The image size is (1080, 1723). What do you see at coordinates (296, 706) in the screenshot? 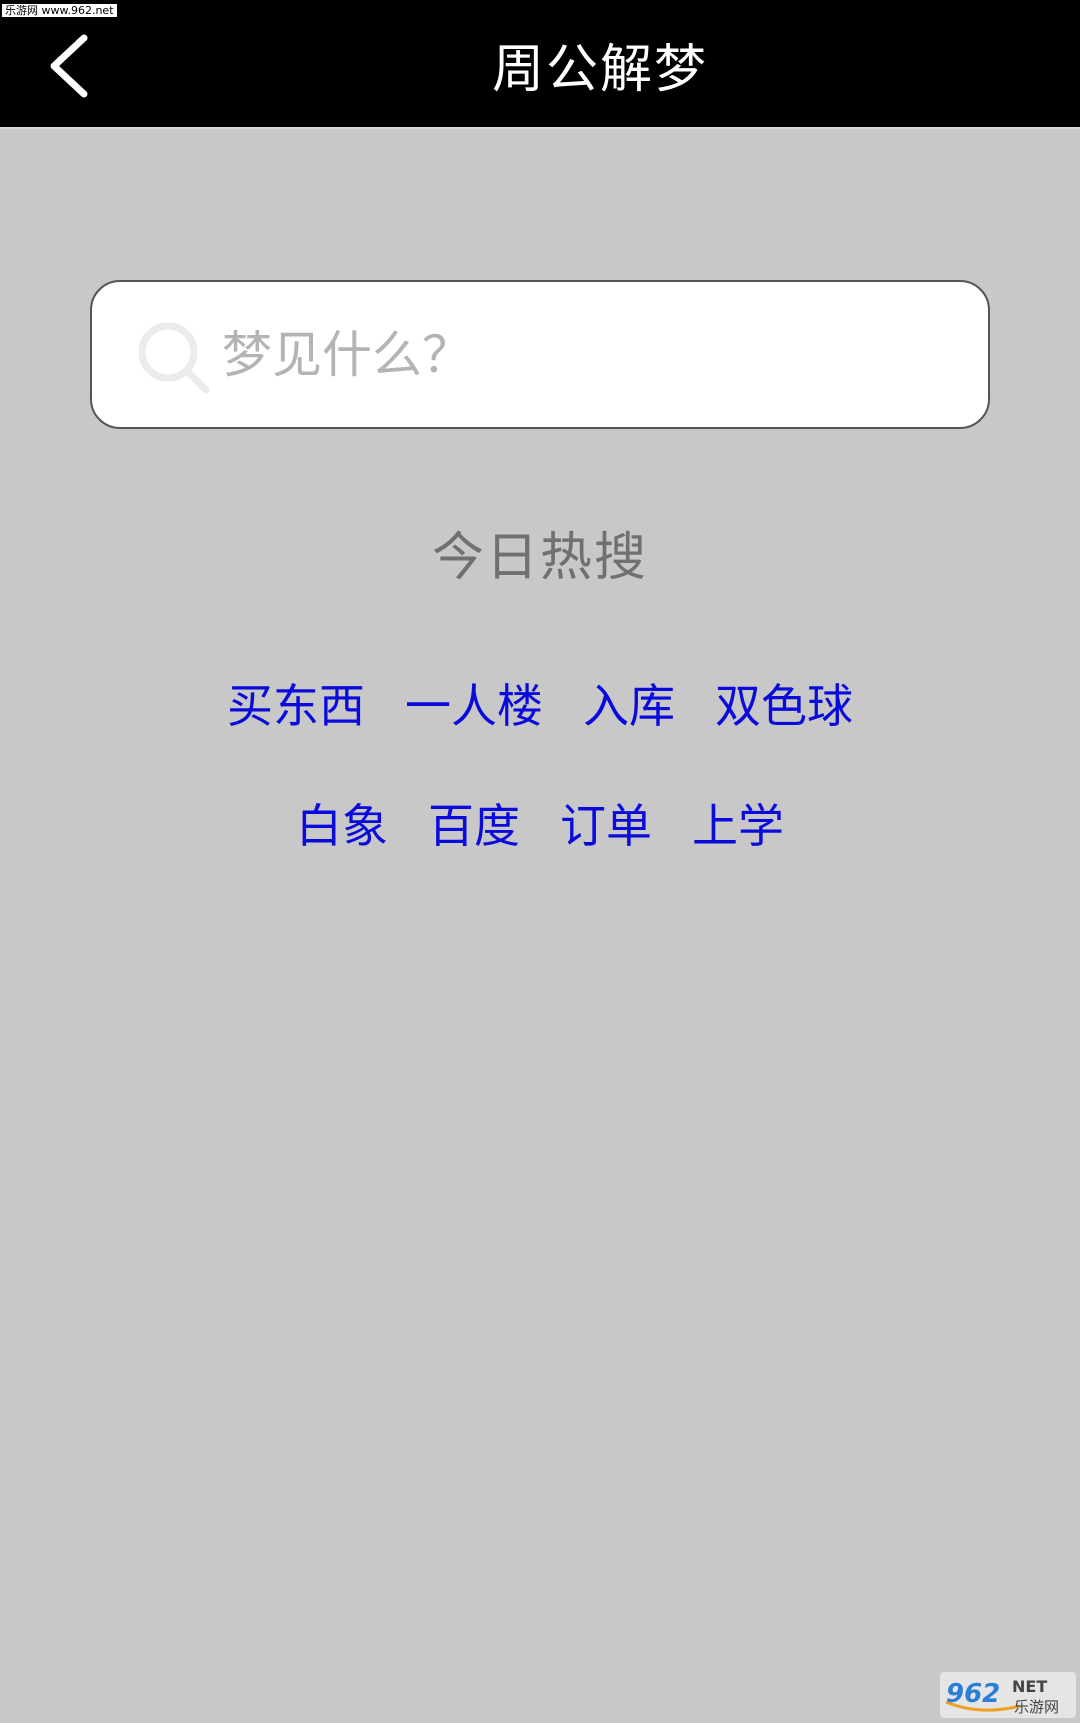
I see `hot-tag: 买东西` at bounding box center [296, 706].